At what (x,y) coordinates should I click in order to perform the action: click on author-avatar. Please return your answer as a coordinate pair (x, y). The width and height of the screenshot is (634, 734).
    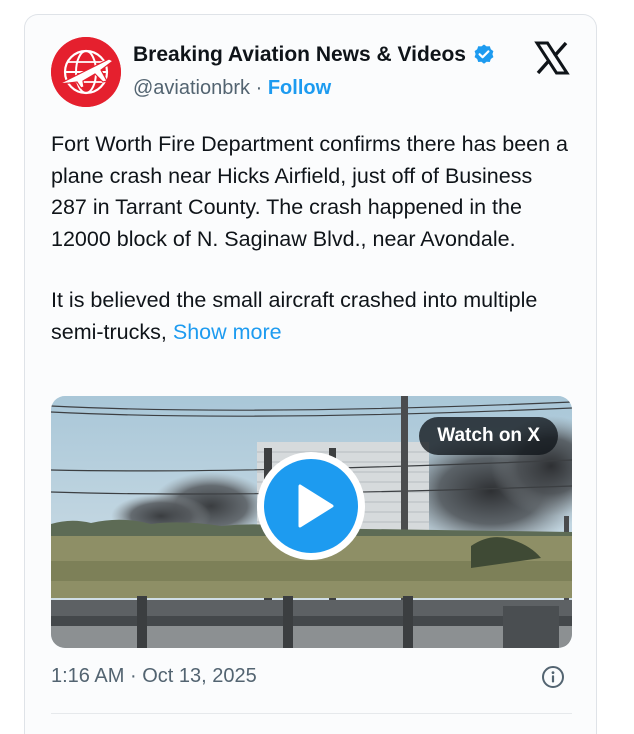
    Looking at the image, I should click on (86, 72).